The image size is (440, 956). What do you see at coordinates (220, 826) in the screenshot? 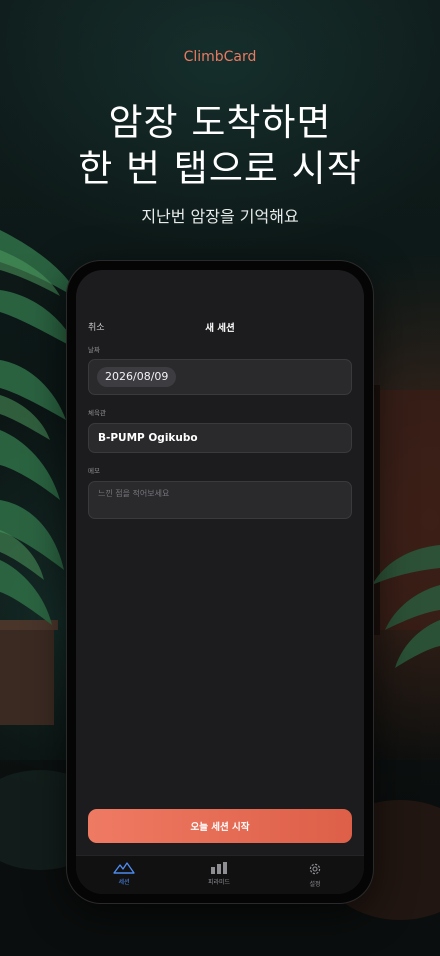
I see `start-session-button: 오늘 세션 시작` at bounding box center [220, 826].